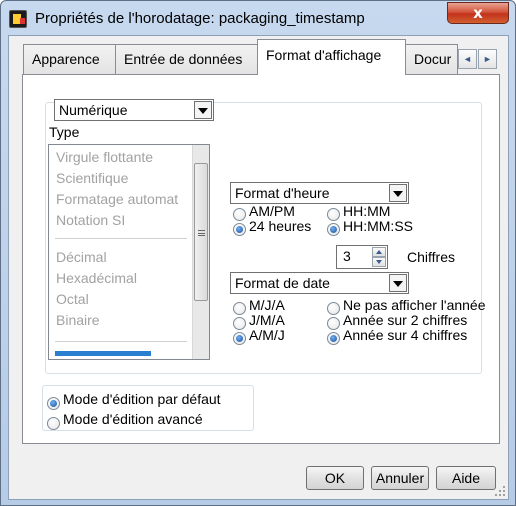  Describe the element at coordinates (239, 214) in the screenshot. I see `radio-am-pm` at that location.